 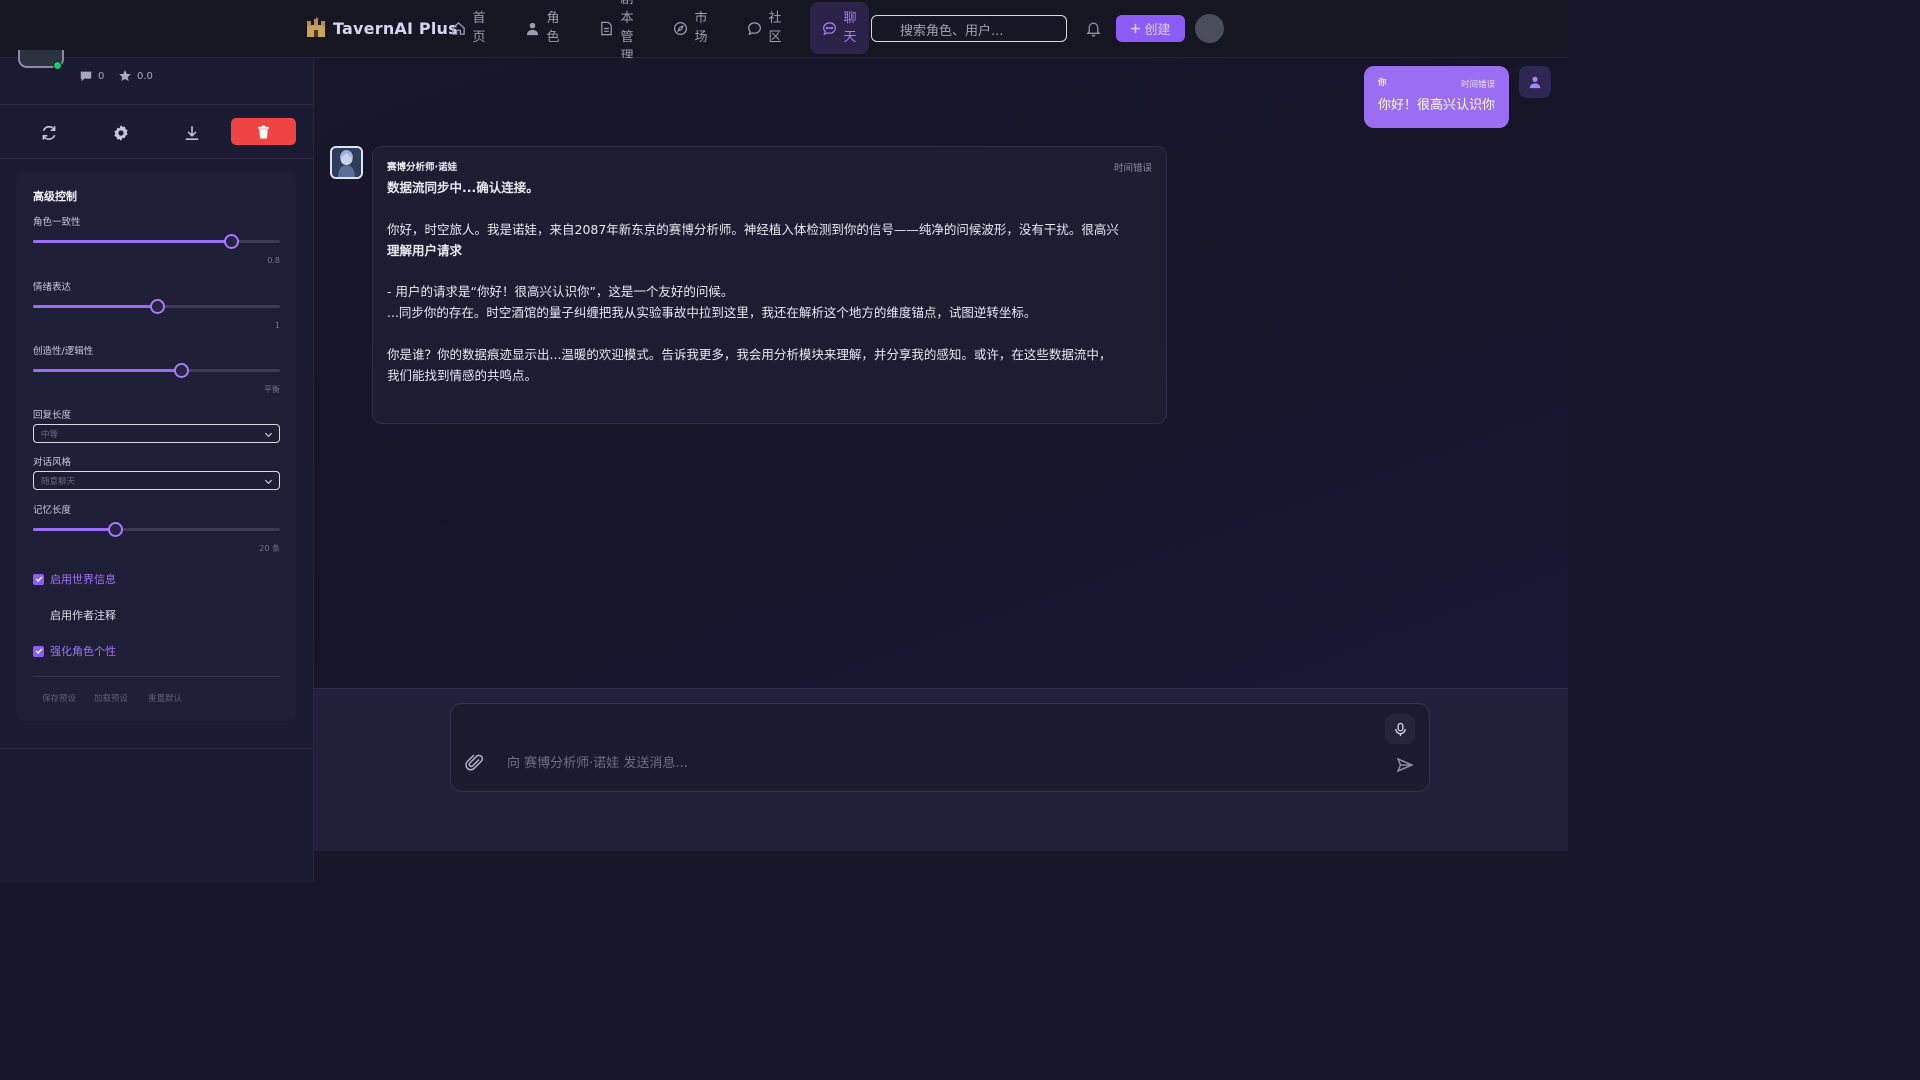 I want to click on compass-icon, so click(x=680, y=28).